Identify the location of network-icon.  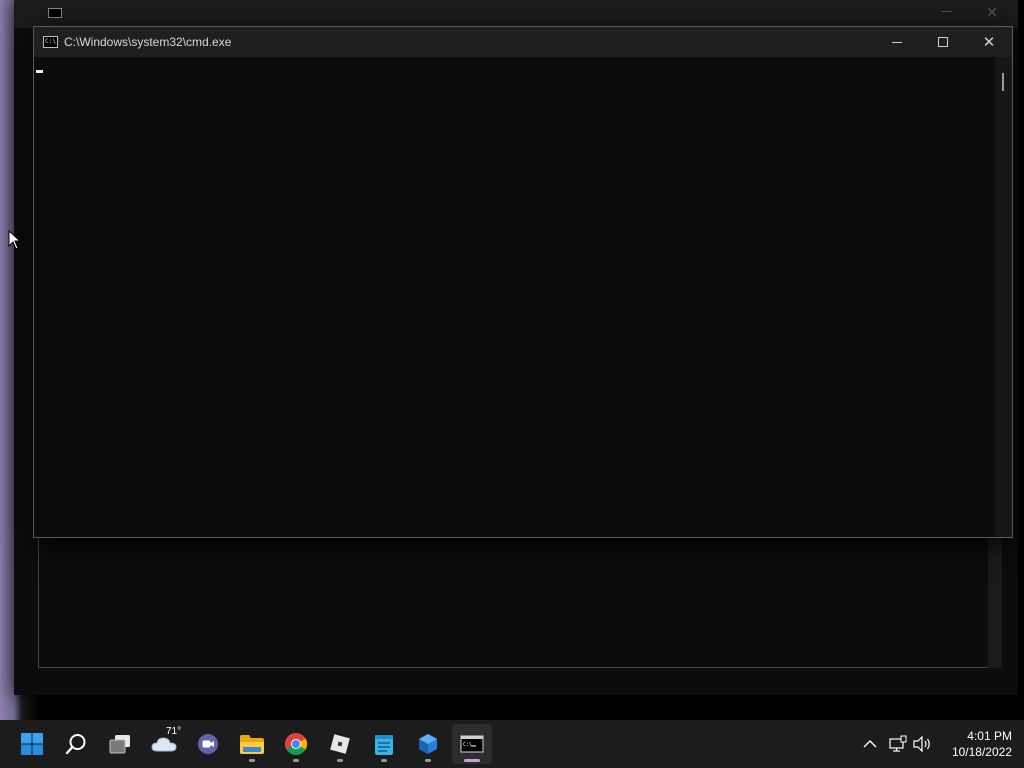
(898, 744).